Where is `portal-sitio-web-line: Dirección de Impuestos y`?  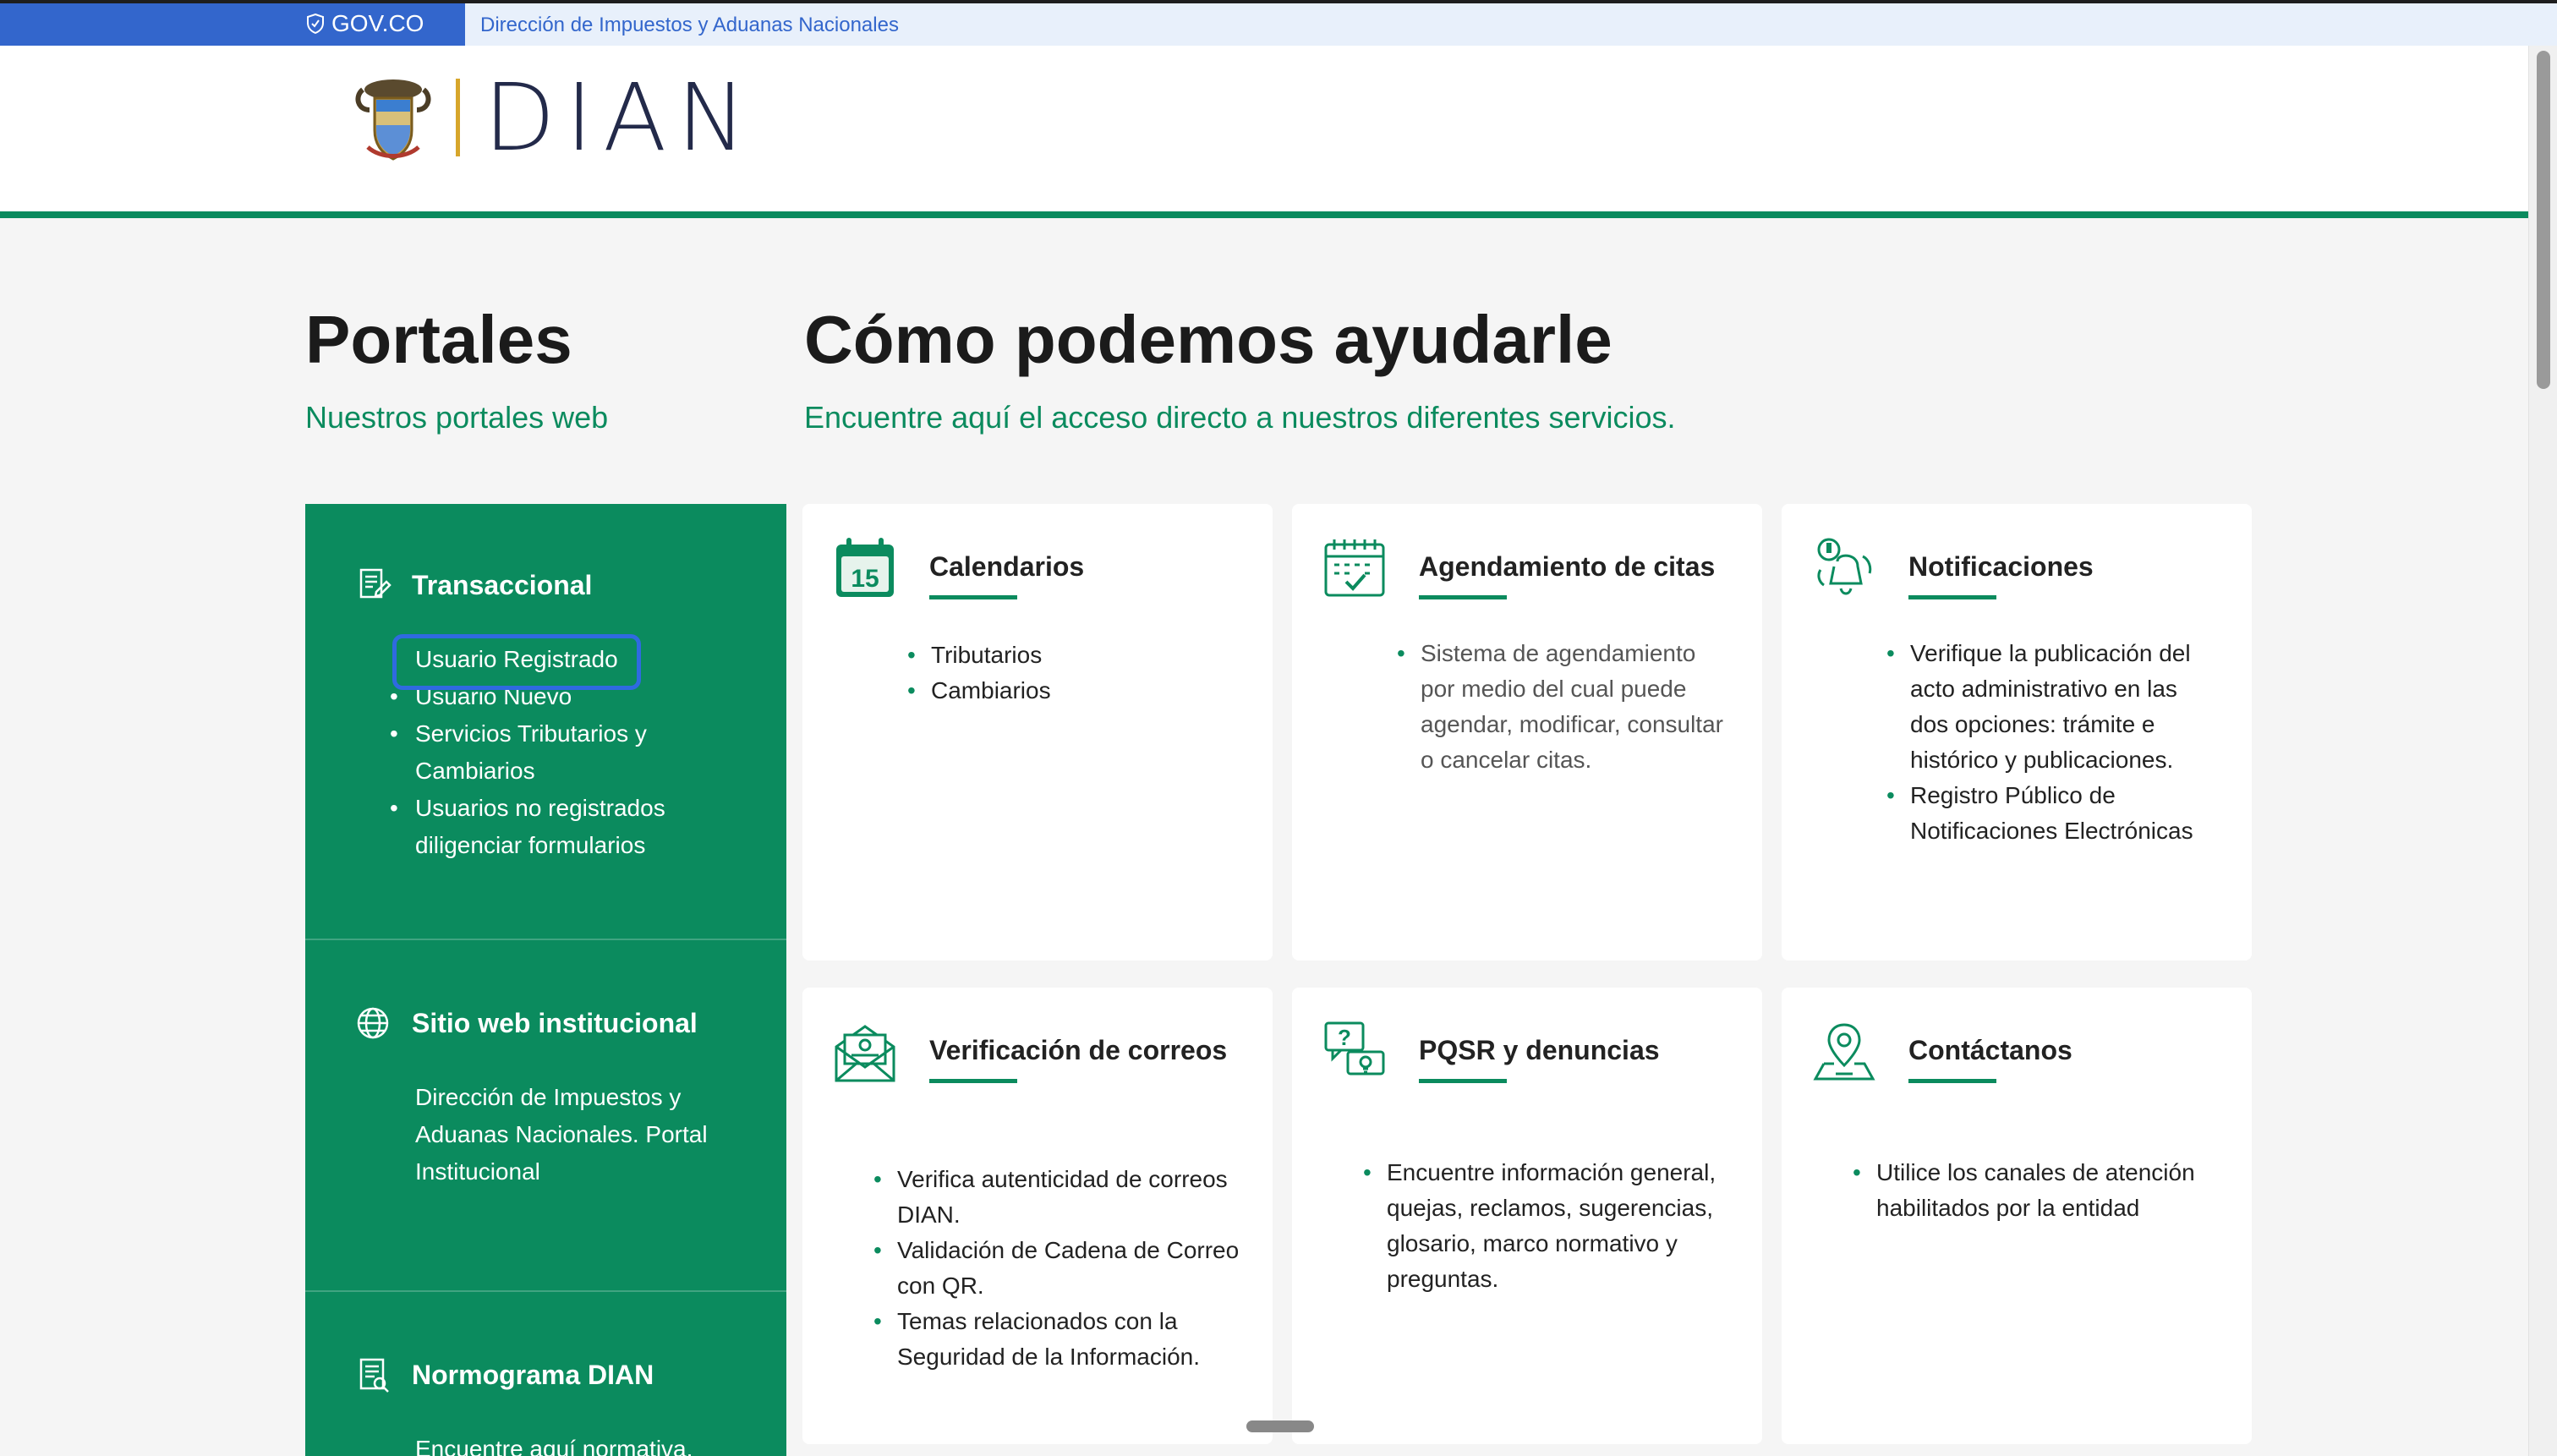
portal-sitio-web-line: Dirección de Impuestos y is located at coordinates (548, 1097).